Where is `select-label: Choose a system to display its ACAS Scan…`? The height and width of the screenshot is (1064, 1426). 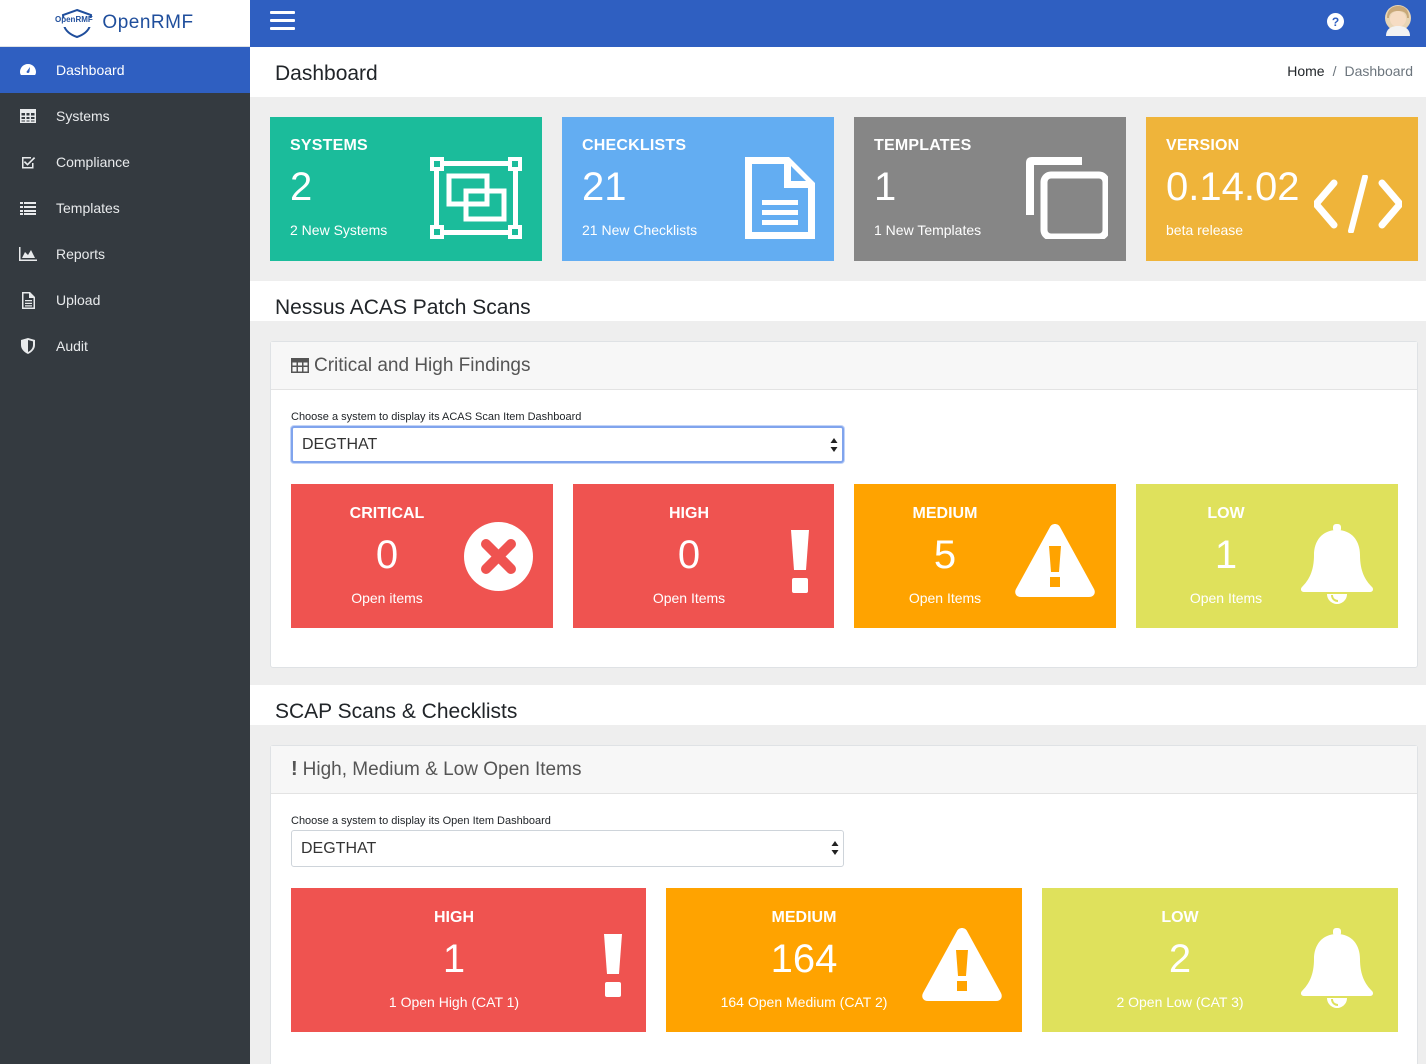 select-label: Choose a system to display its ACAS Scan… is located at coordinates (436, 417).